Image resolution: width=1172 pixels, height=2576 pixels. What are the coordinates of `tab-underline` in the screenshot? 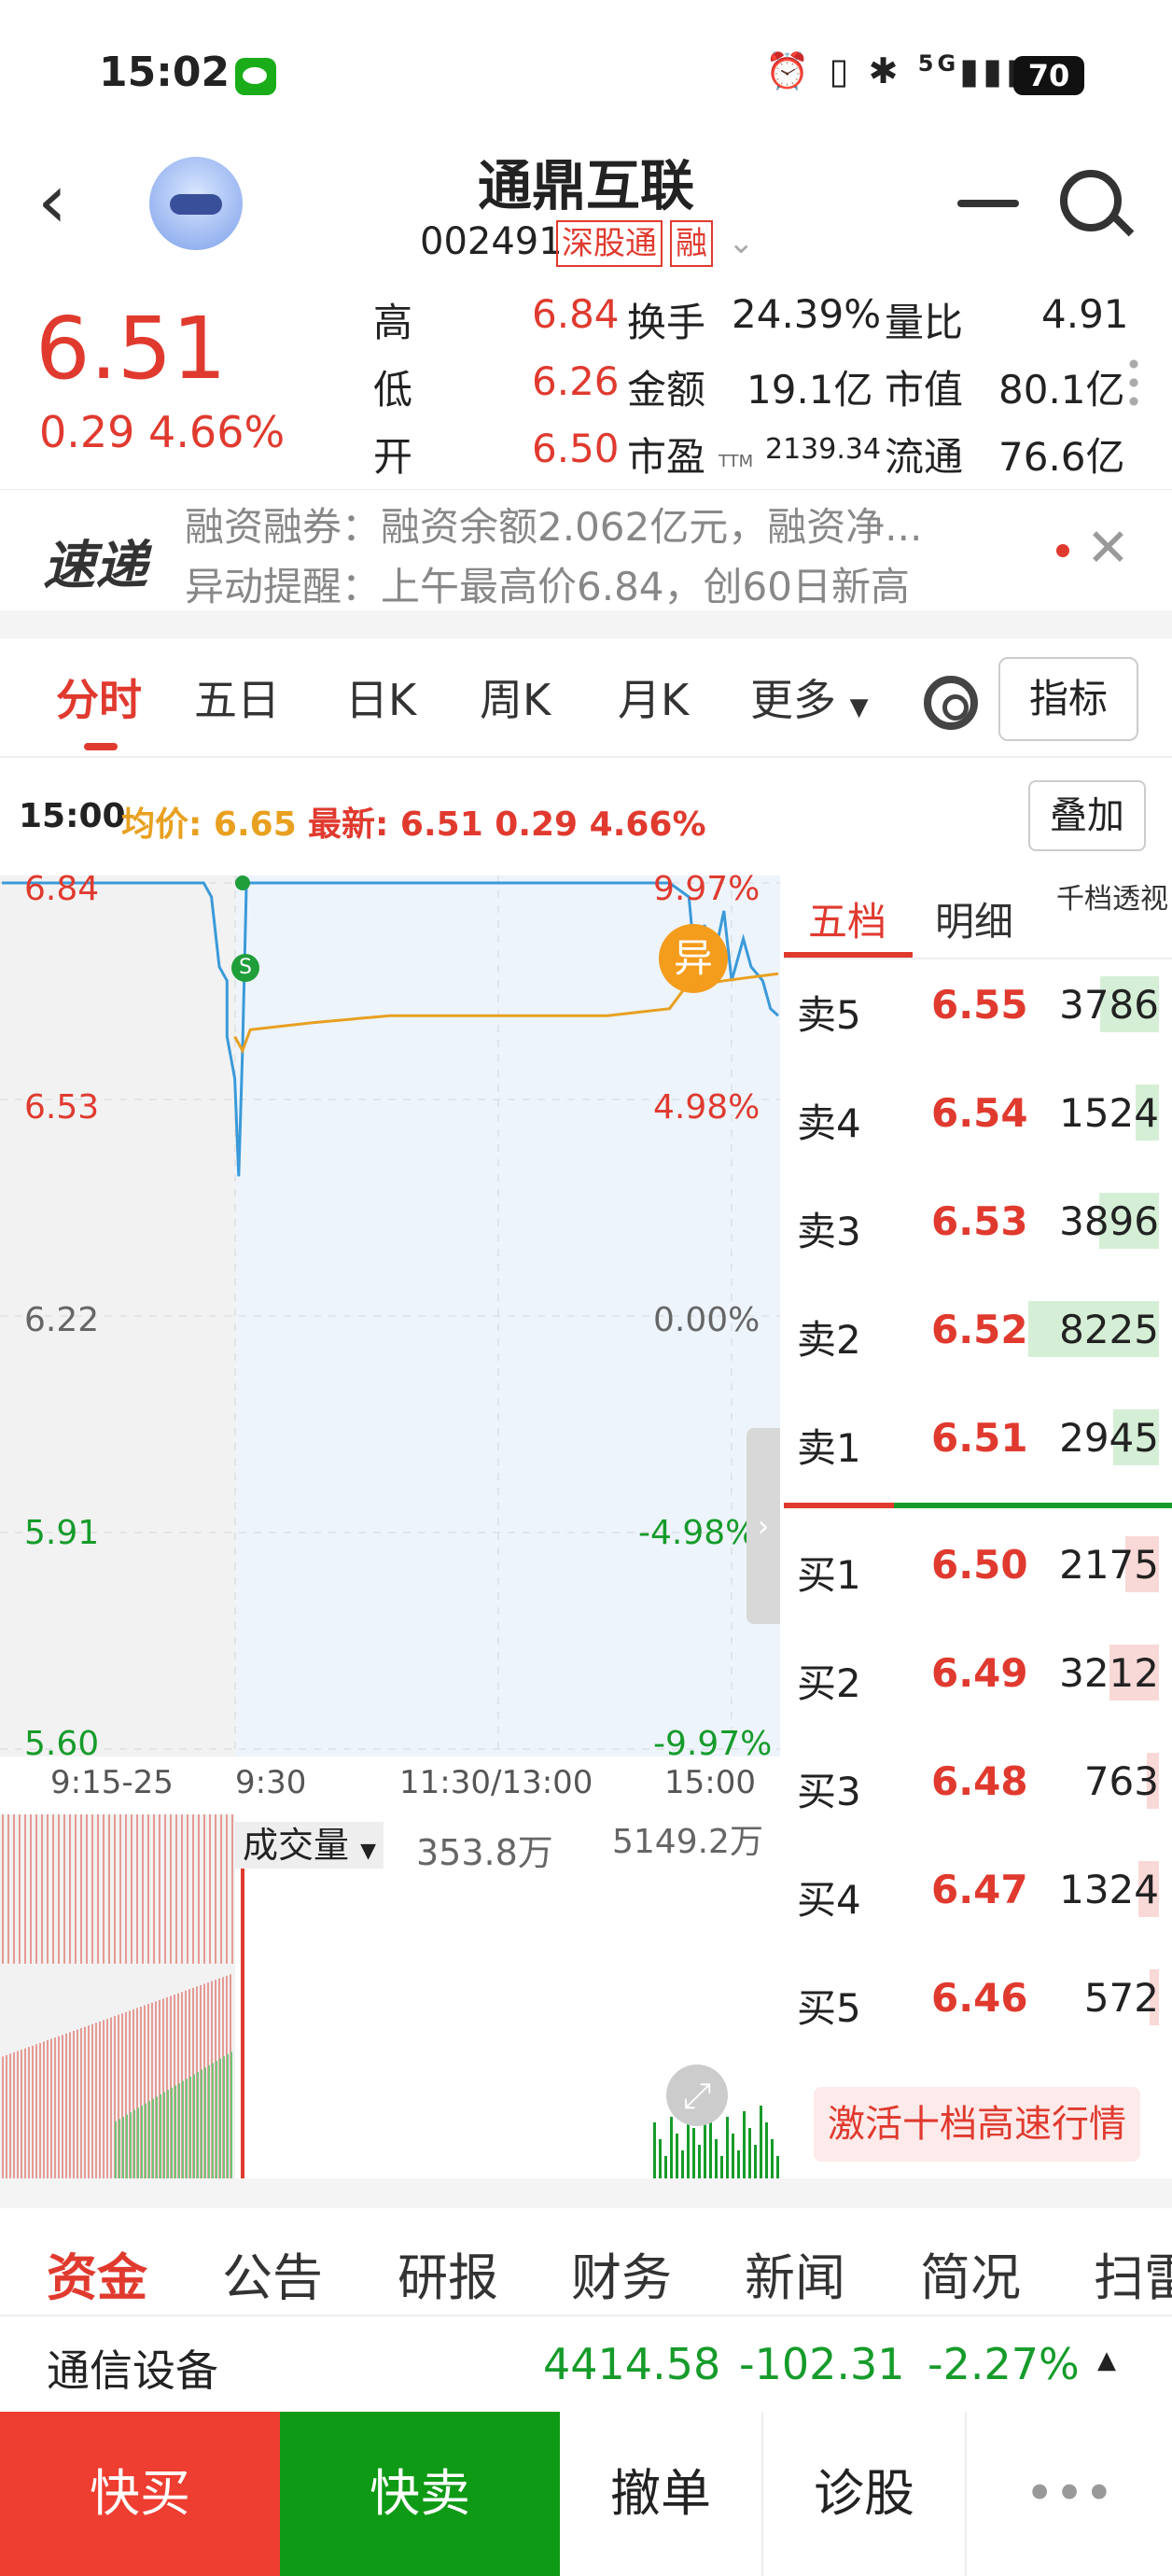 It's located at (101, 746).